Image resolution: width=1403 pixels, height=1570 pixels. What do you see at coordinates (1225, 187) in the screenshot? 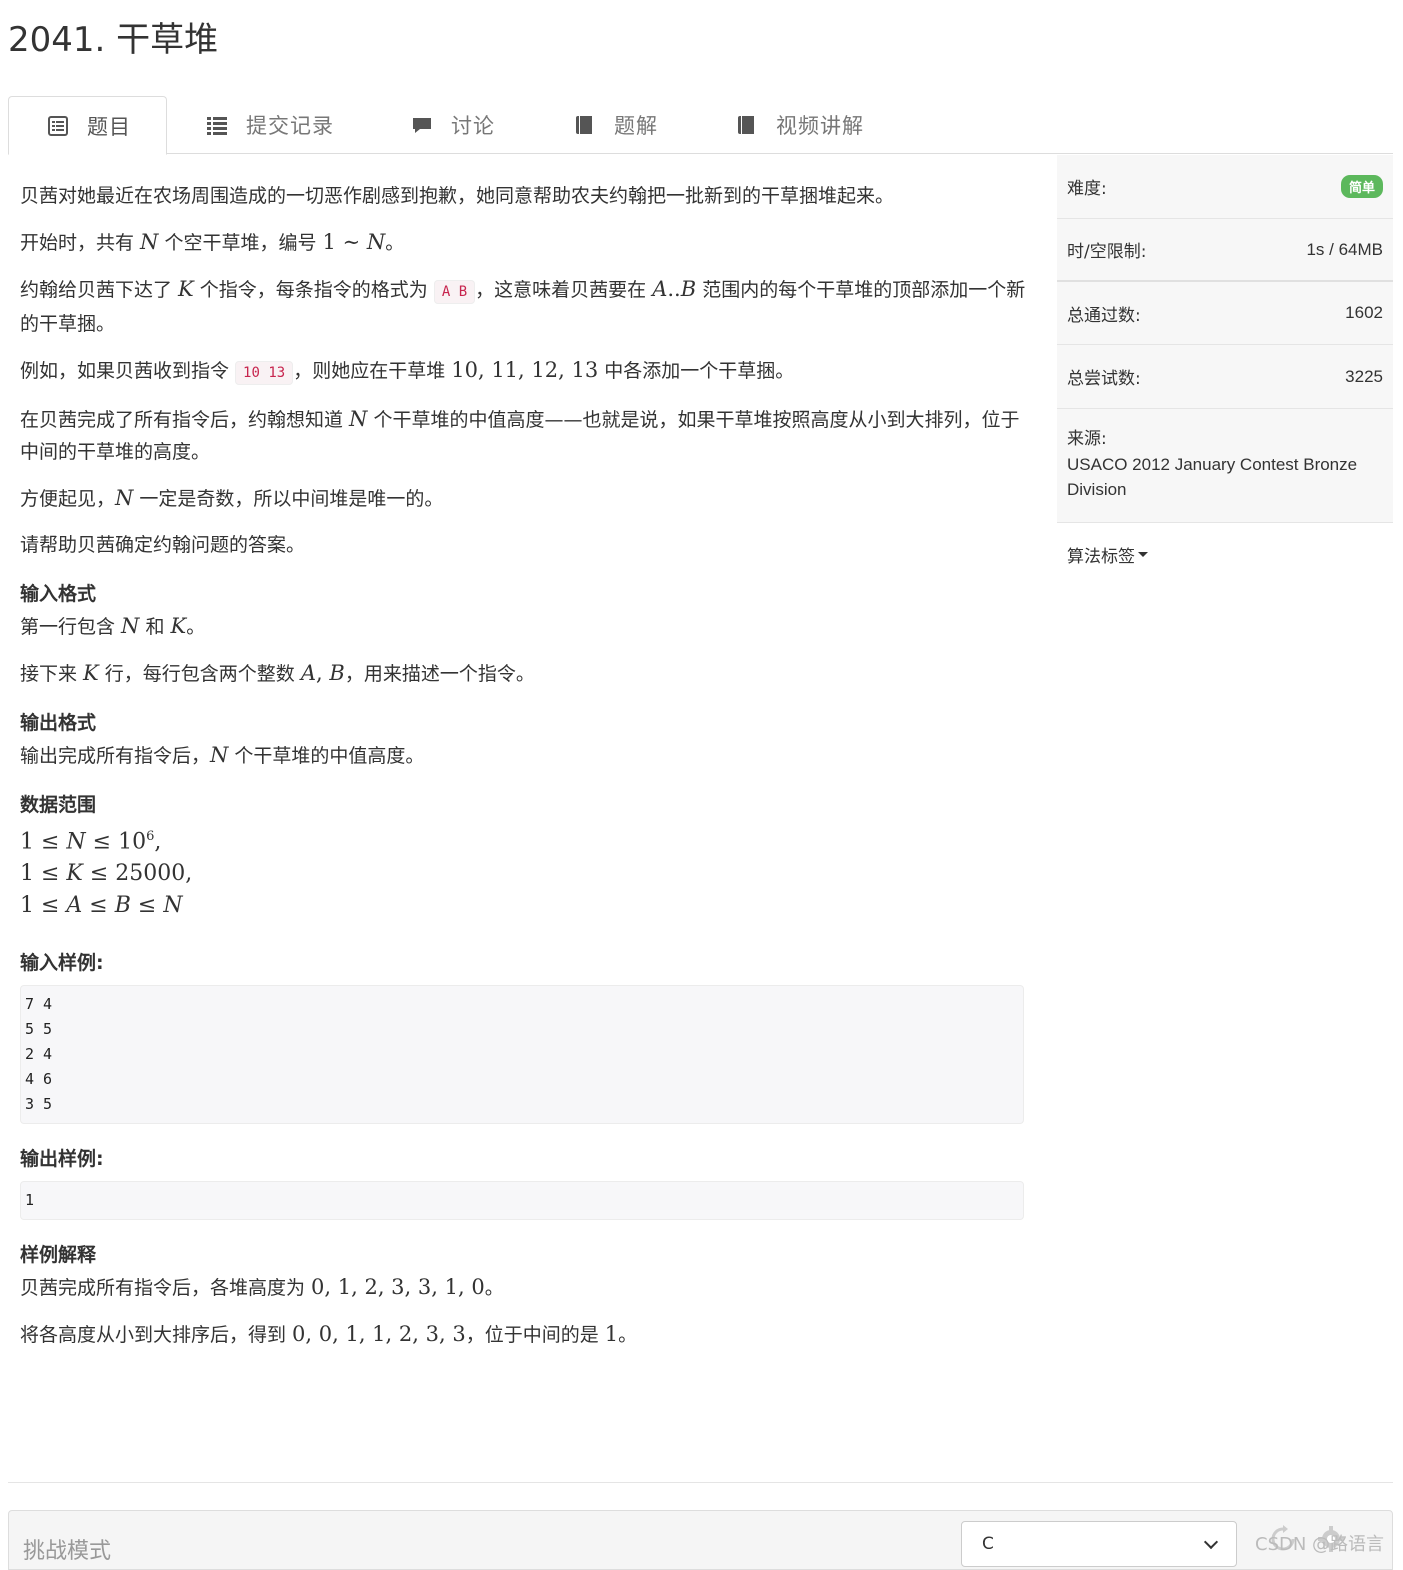
I see `difficulty-row: 难度: 简单` at bounding box center [1225, 187].